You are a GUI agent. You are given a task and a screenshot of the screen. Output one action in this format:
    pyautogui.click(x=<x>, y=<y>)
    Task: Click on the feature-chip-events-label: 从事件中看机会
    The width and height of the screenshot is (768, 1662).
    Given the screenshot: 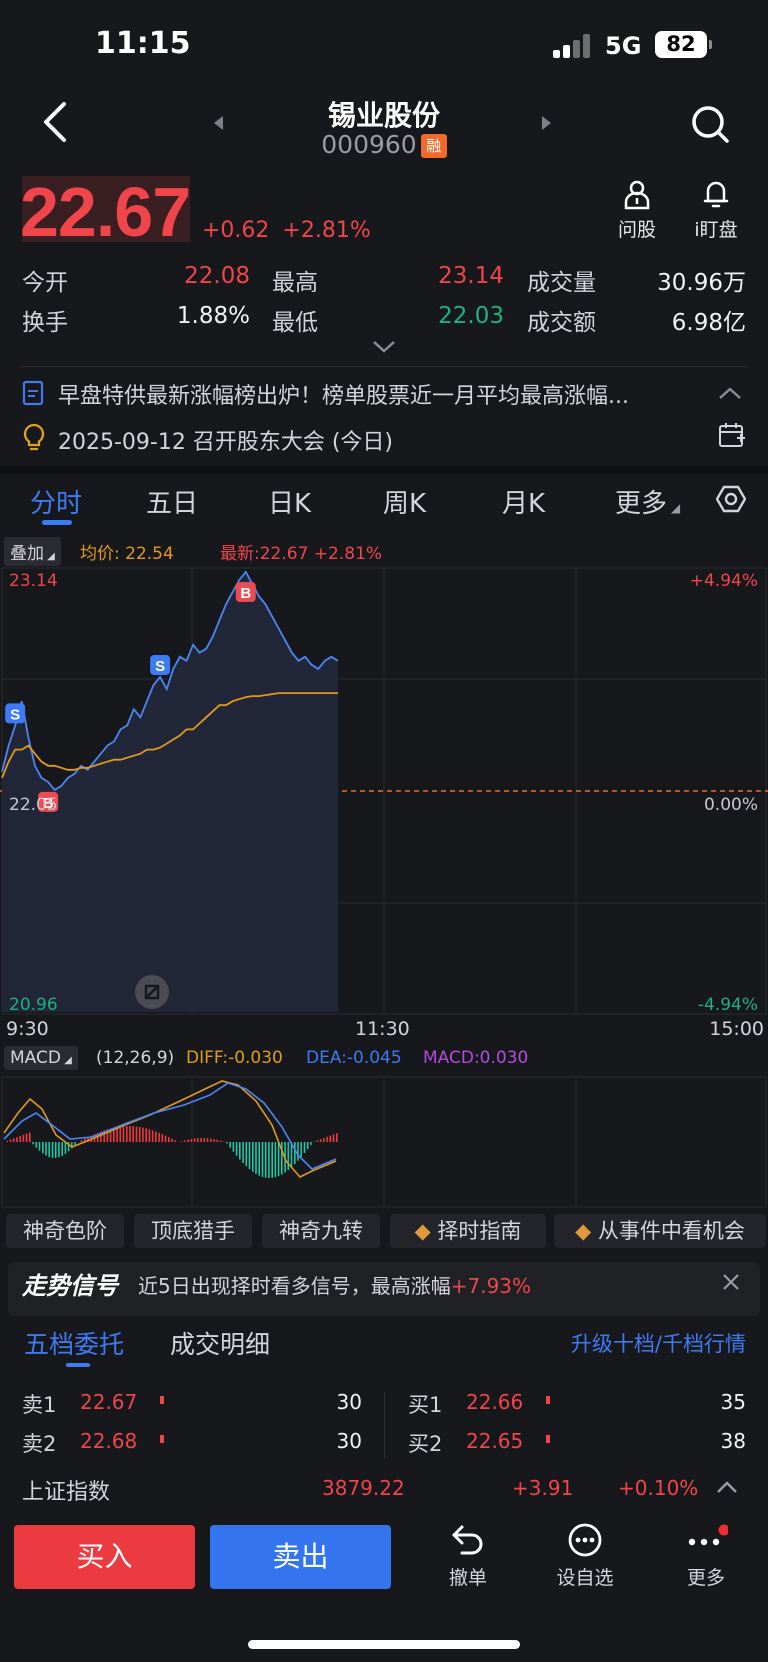 What is the action you would take?
    pyautogui.click(x=671, y=1231)
    